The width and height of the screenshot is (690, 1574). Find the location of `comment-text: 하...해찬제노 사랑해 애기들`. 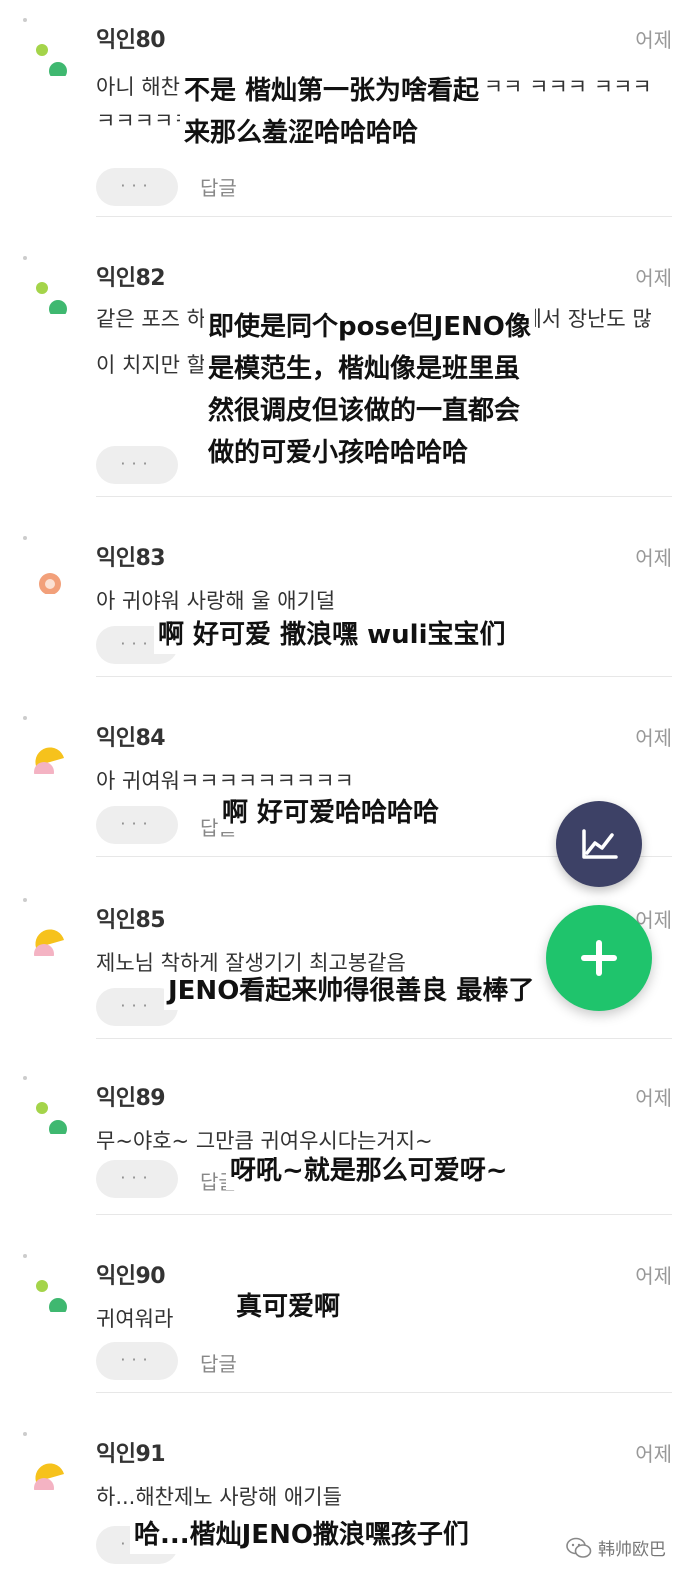

comment-text: 하...해찬제노 사랑해 애기들 is located at coordinates (219, 1497).